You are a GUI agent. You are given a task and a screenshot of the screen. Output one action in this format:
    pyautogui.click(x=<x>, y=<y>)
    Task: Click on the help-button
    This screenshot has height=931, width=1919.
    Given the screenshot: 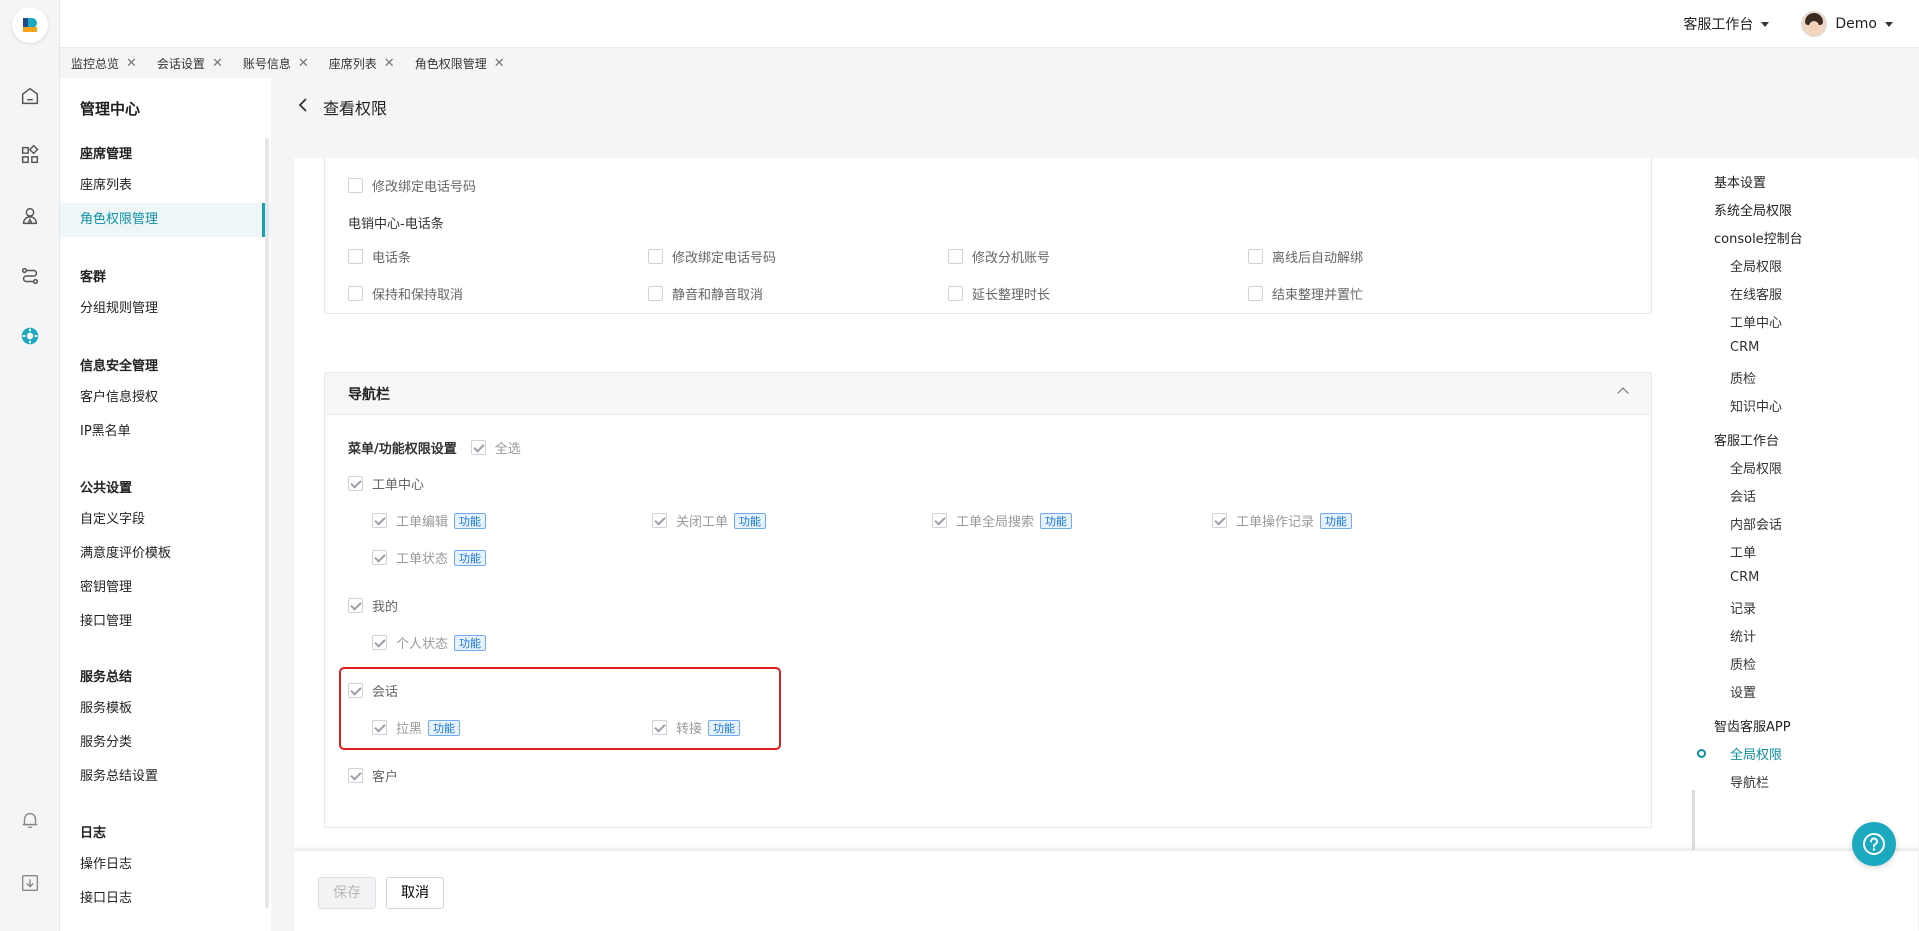 What is the action you would take?
    pyautogui.click(x=1874, y=844)
    